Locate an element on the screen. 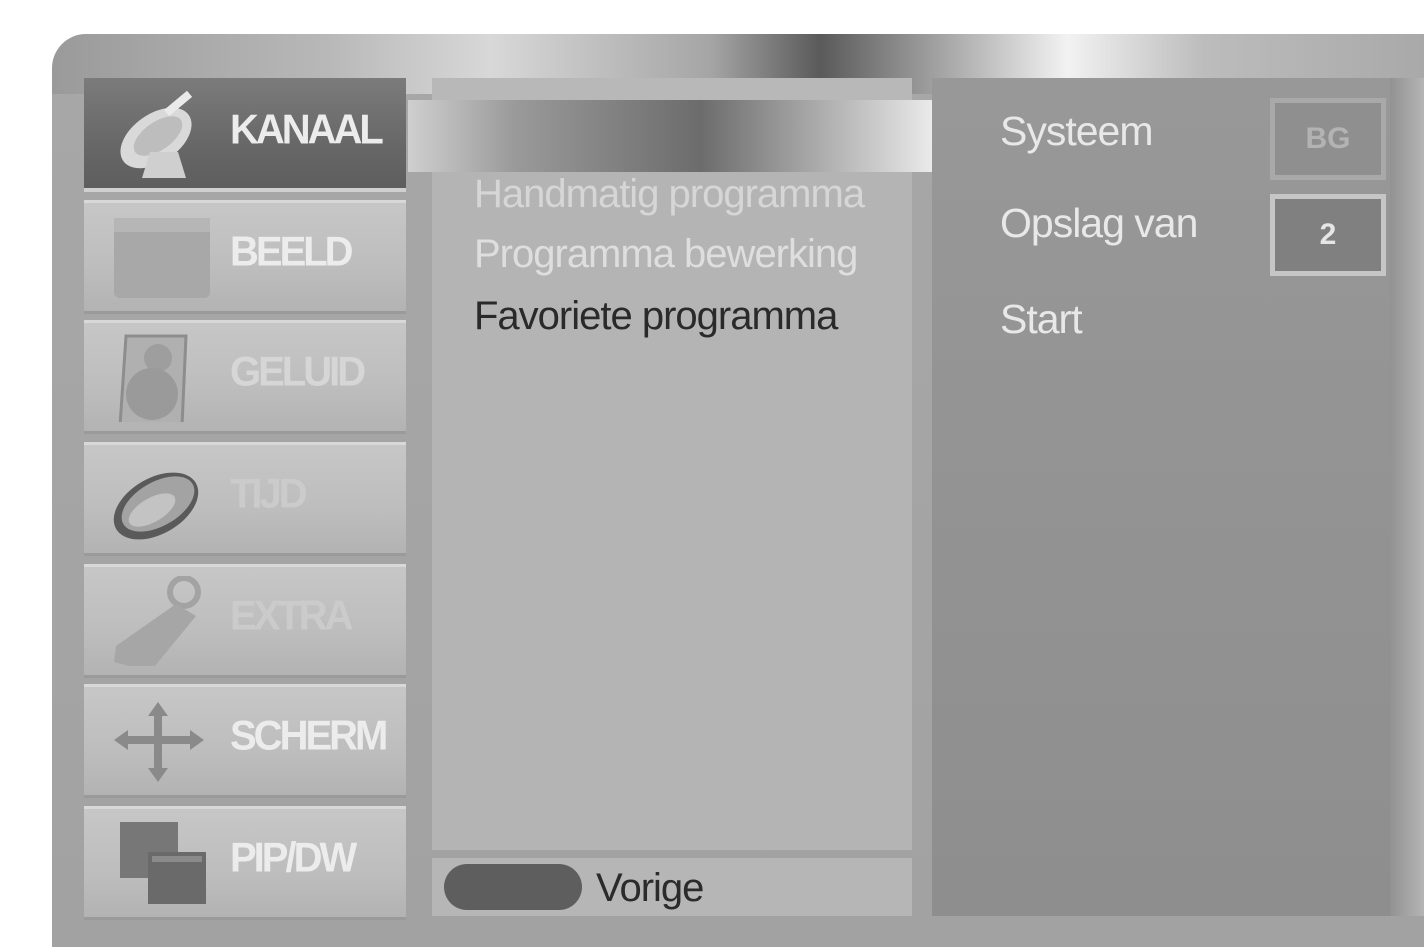  store-from-value-box: 2 is located at coordinates (1328, 235).